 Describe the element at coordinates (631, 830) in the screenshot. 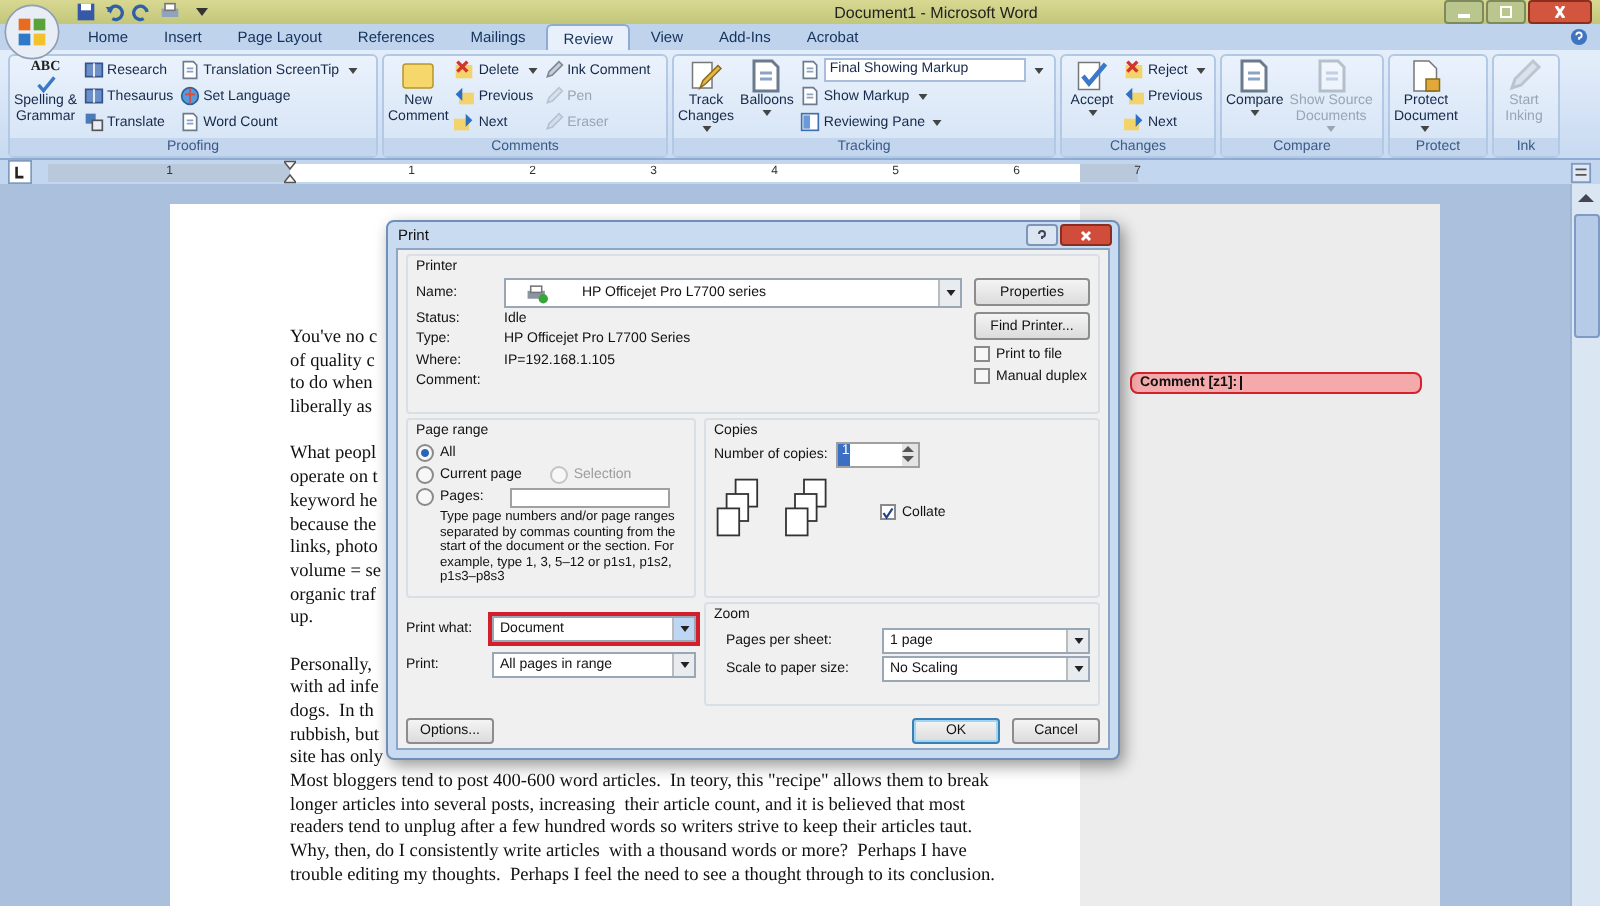

I see `document-text-line: readers tend to unplug after a few hundred words so writers strive to keep their articles taut.` at that location.